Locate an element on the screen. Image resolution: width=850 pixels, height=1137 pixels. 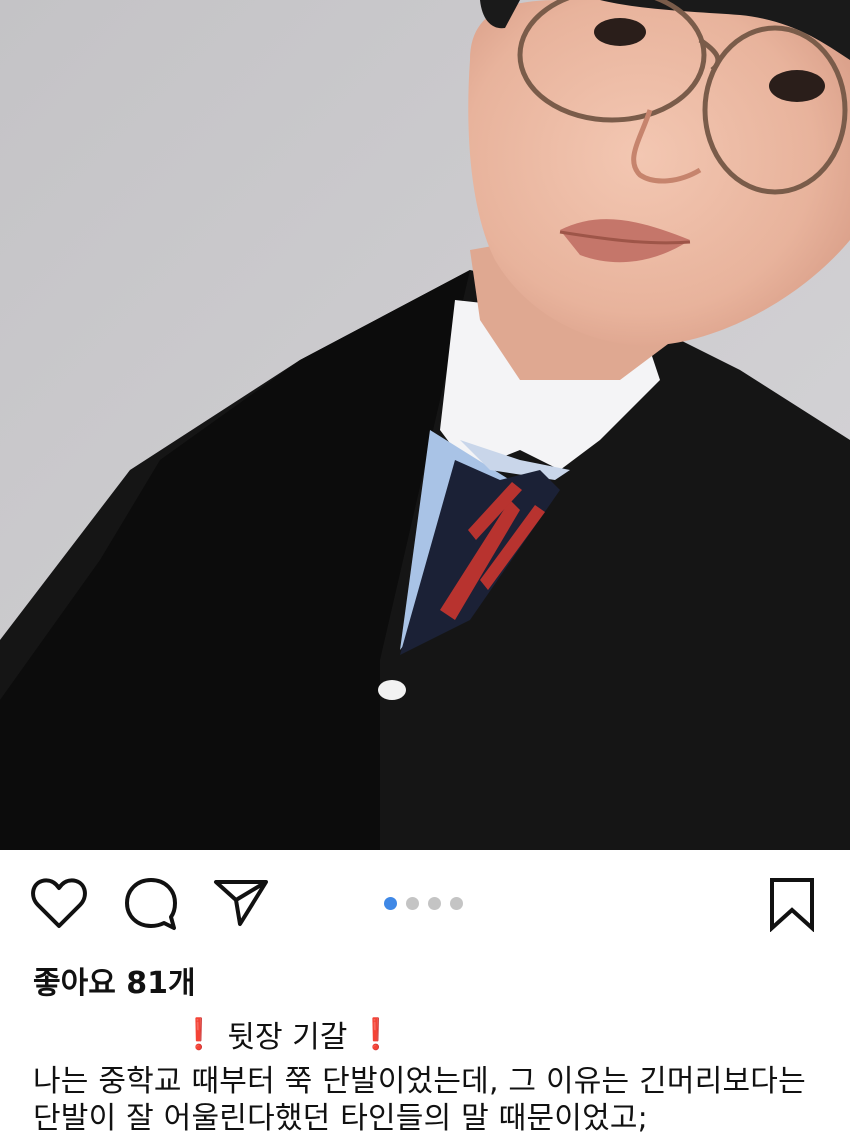
carousel-dot-active is located at coordinates (390, 903).